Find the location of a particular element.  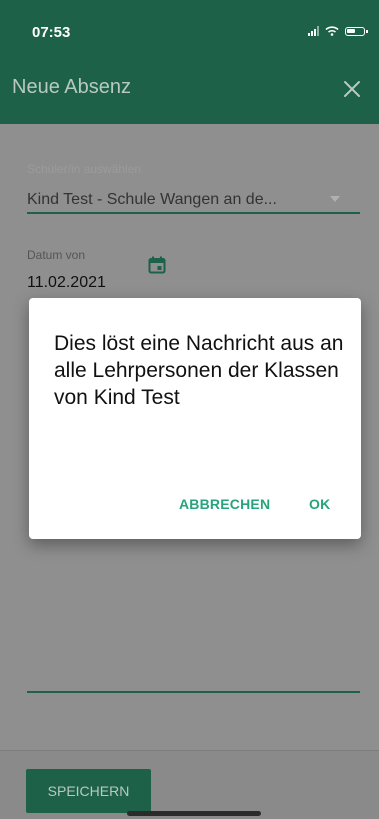

calendar-icon is located at coordinates (157, 265).